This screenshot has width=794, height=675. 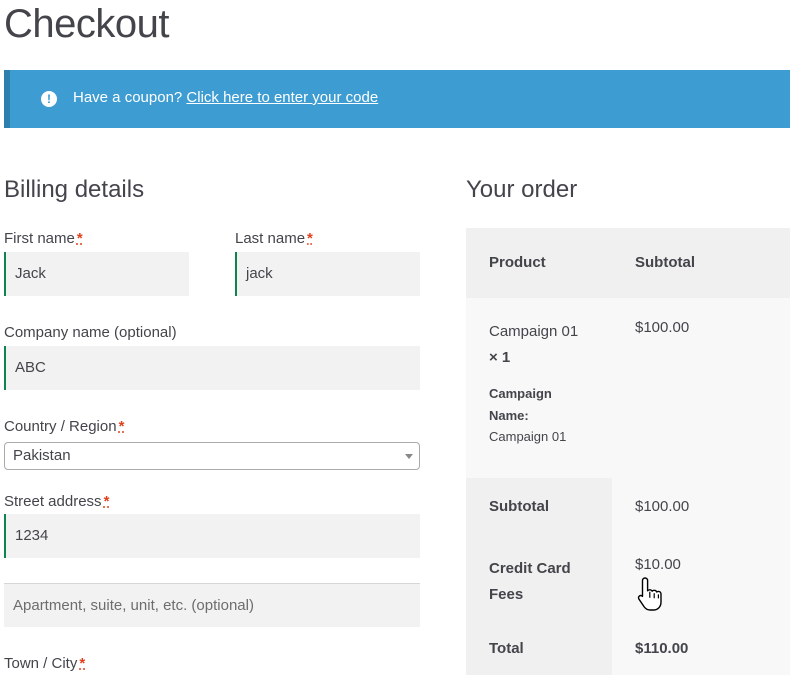 I want to click on last-name-field: jack, so click(x=327, y=274).